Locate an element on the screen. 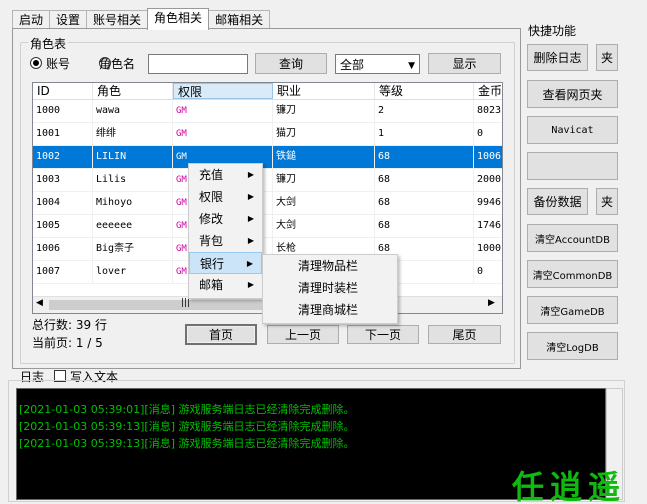 The width and height of the screenshot is (647, 504). blank-button is located at coordinates (572, 166).